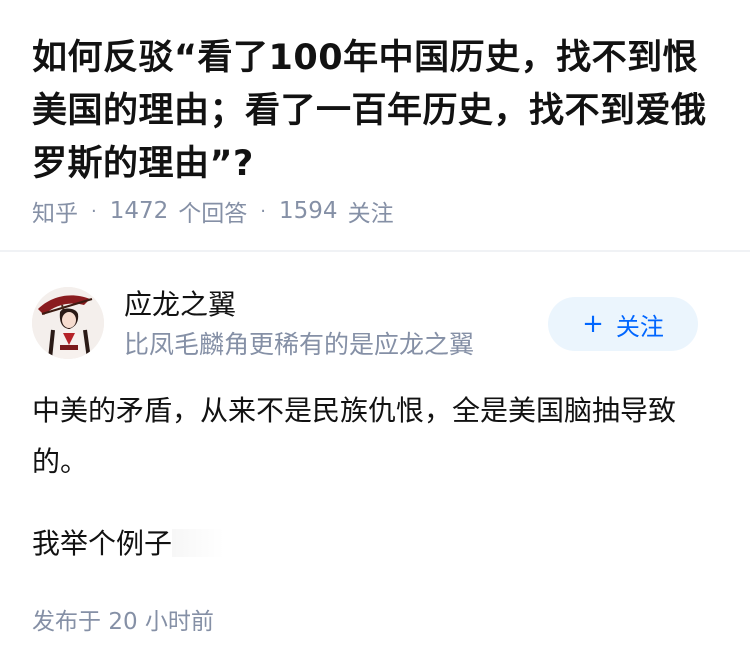 This screenshot has width=750, height=672. What do you see at coordinates (370, 214) in the screenshot?
I see `follower-count-label: 关注` at bounding box center [370, 214].